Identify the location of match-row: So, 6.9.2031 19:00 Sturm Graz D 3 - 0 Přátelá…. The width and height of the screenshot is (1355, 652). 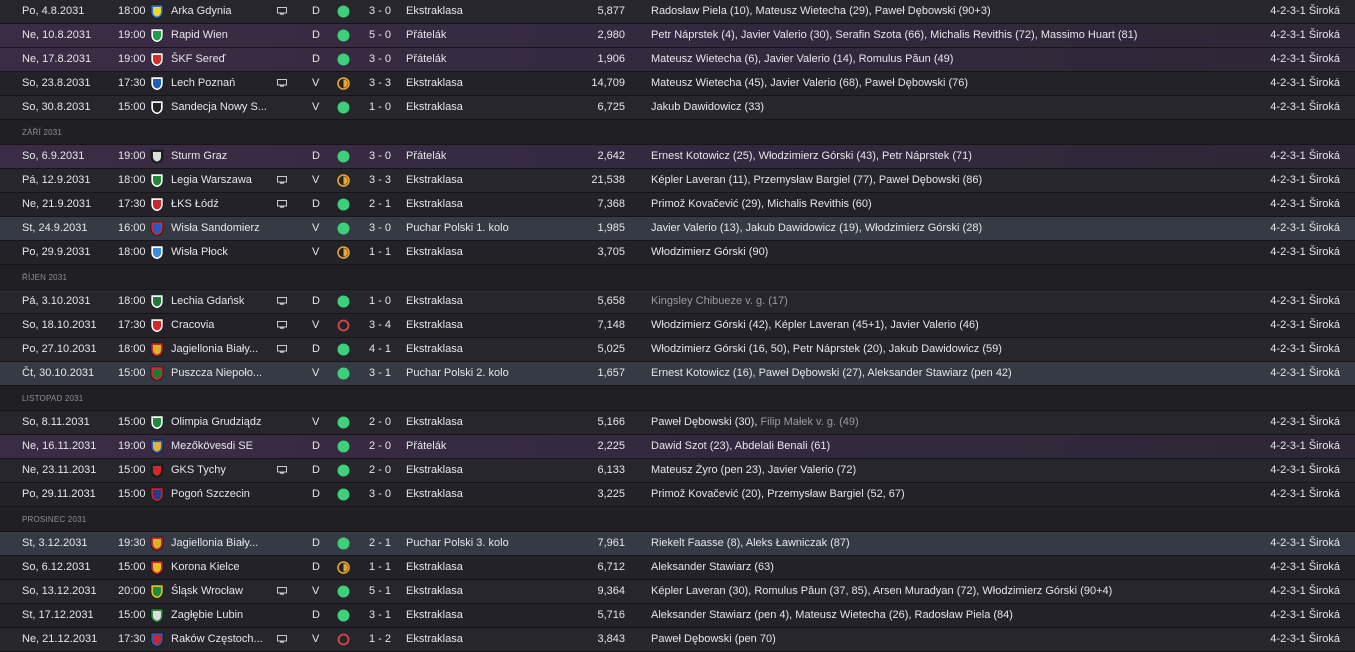
(677, 157).